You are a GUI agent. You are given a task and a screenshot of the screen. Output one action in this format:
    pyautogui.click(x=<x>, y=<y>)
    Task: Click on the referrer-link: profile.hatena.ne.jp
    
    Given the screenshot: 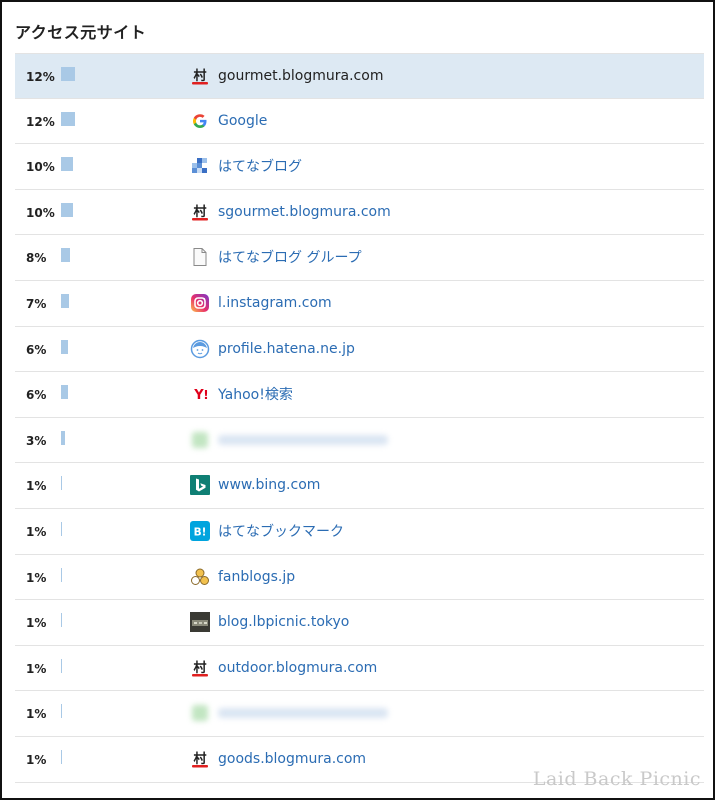 What is the action you would take?
    pyautogui.click(x=286, y=349)
    